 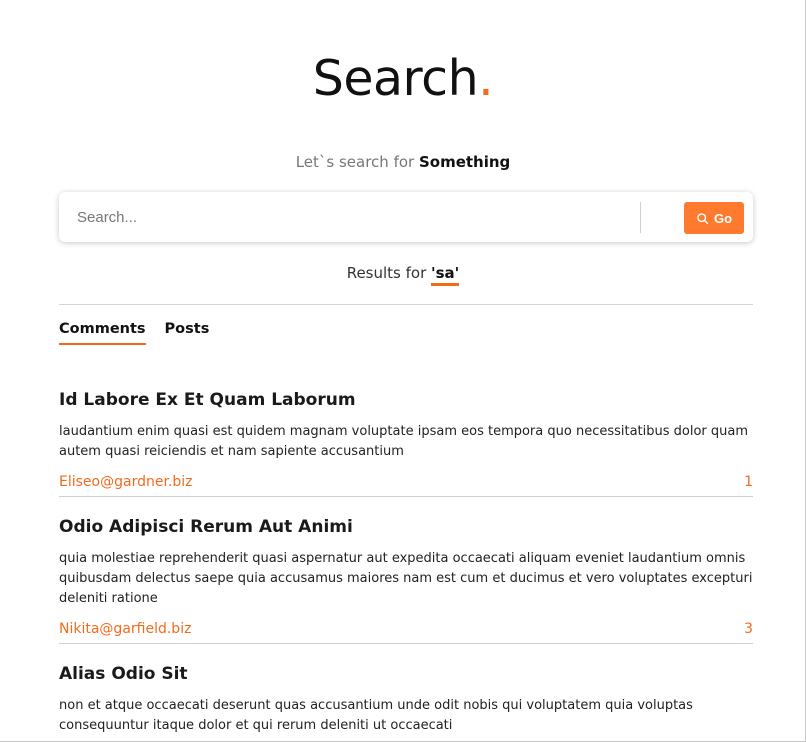 I want to click on results-prefix: Results for, so click(x=389, y=273).